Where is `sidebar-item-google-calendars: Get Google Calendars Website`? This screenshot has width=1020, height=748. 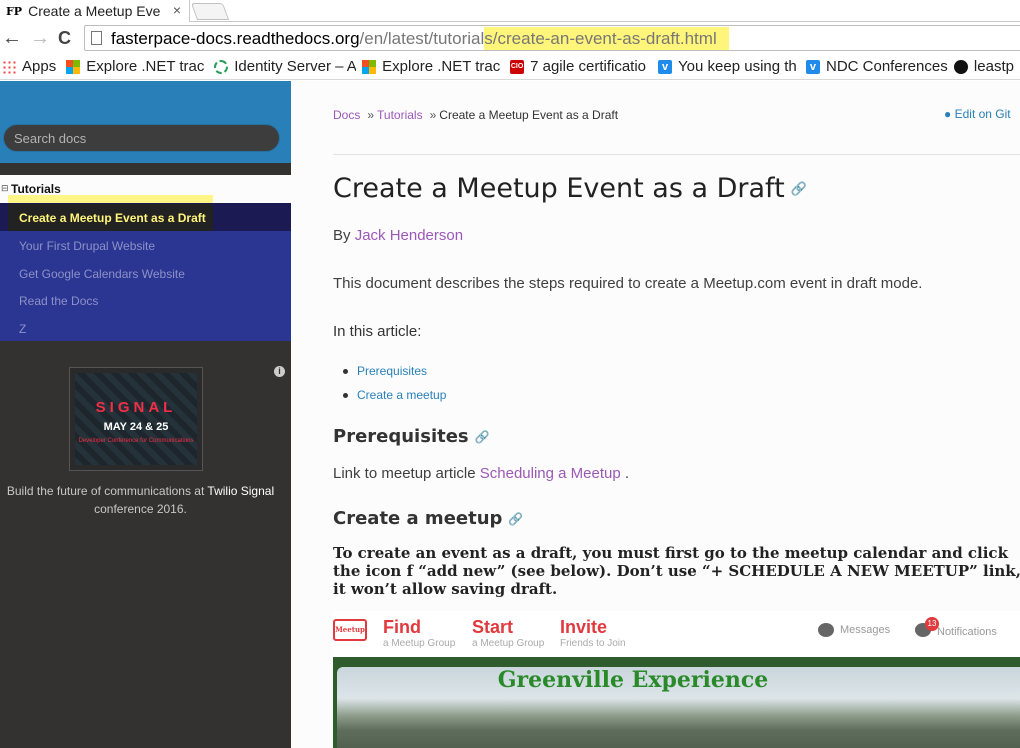
sidebar-item-google-calendars: Get Google Calendars Website is located at coordinates (102, 274).